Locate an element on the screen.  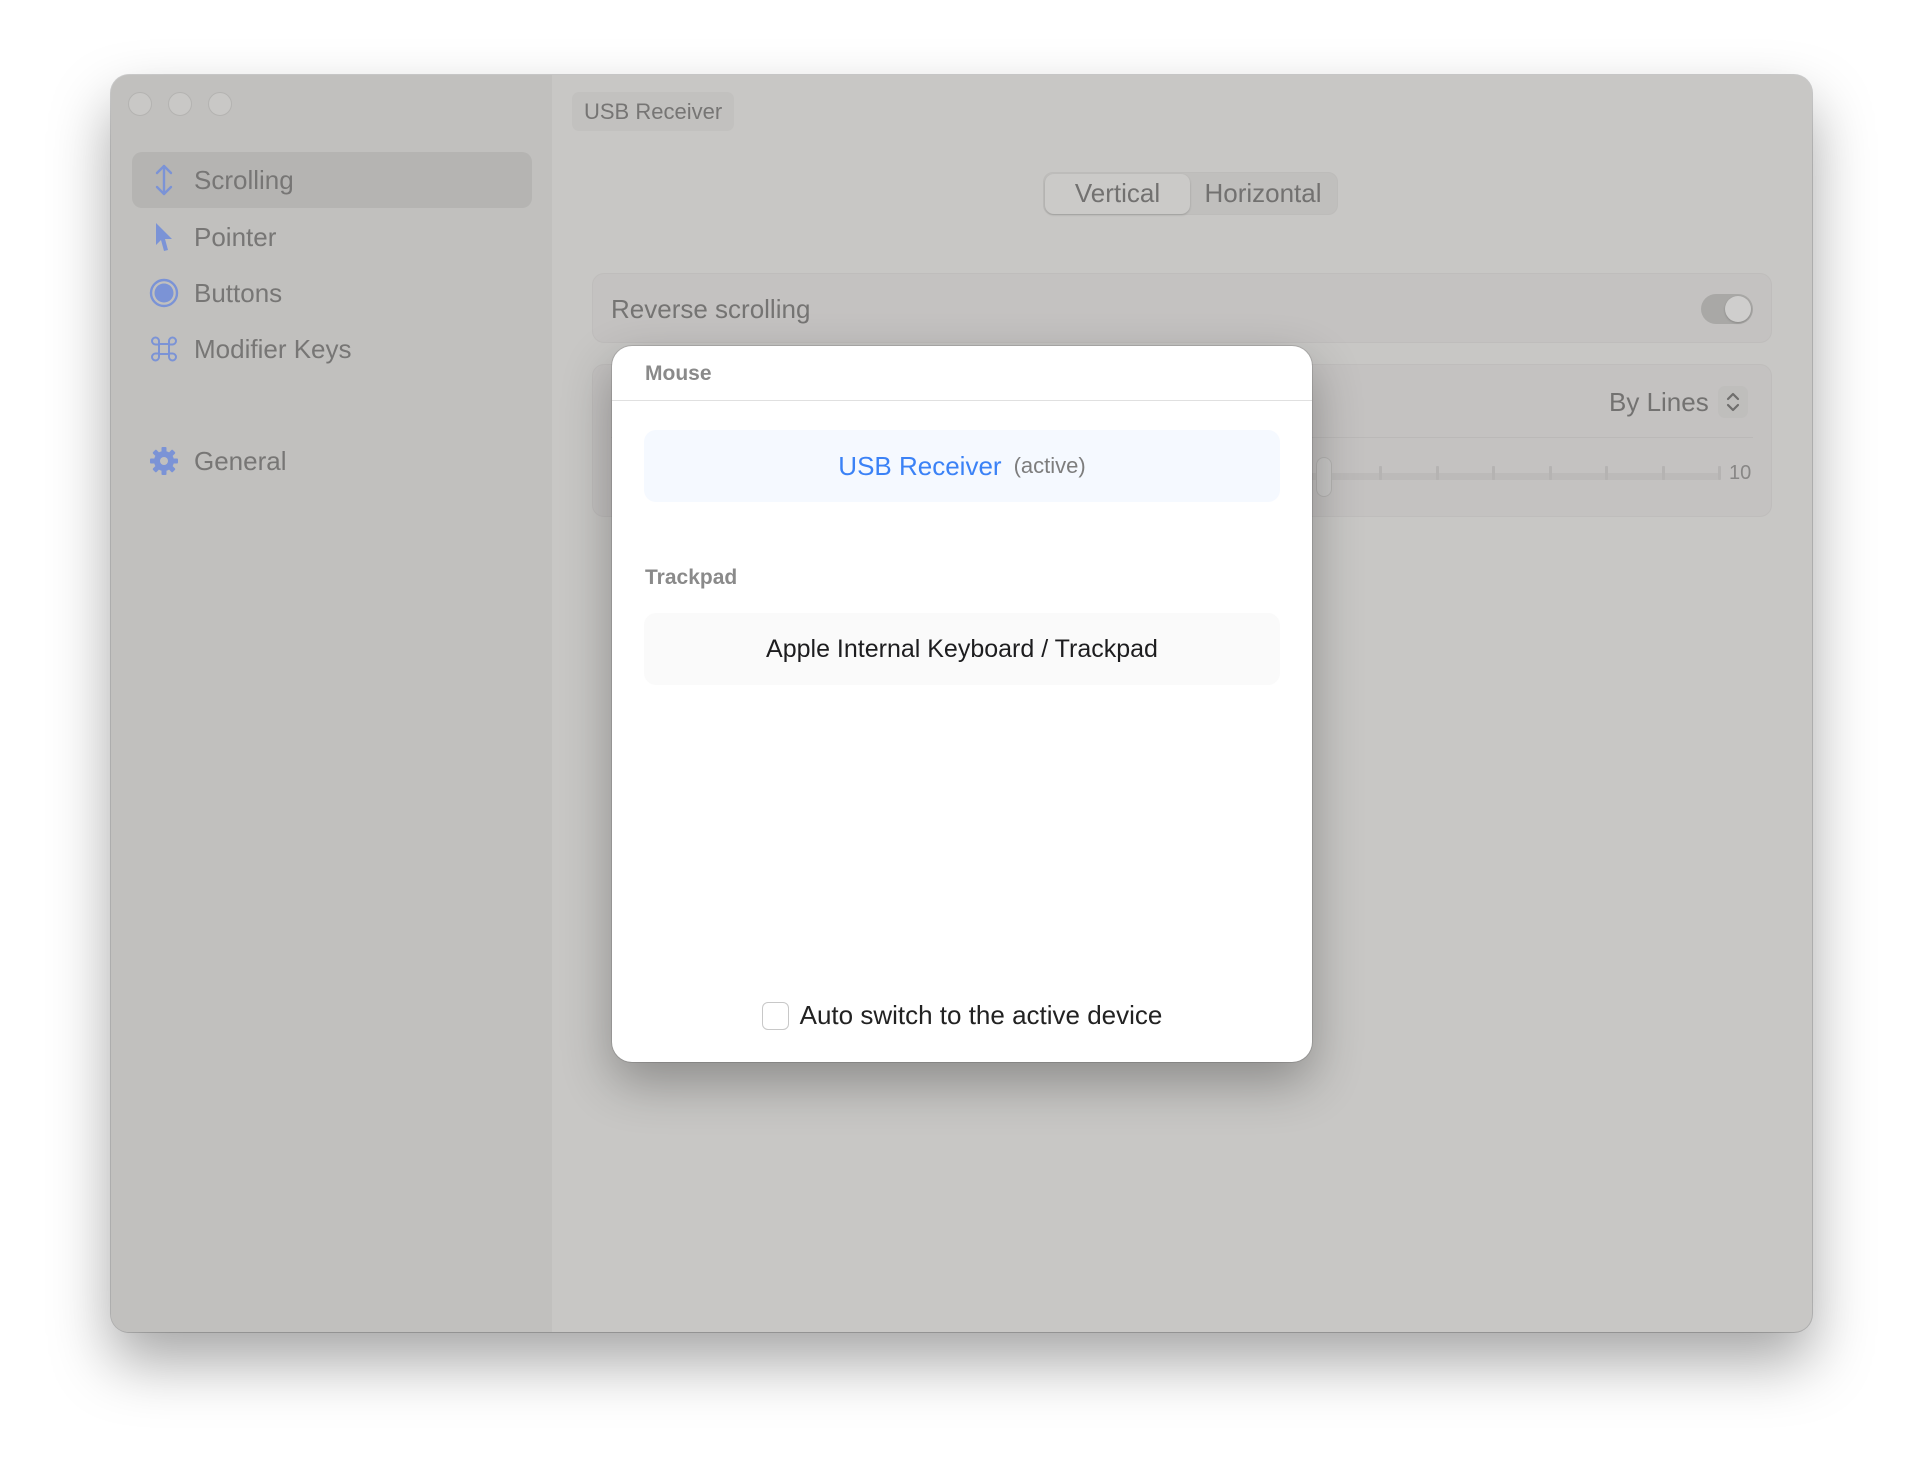
device-row-apple-internal: Apple Internal Keyboard / Trackpad is located at coordinates (962, 649).